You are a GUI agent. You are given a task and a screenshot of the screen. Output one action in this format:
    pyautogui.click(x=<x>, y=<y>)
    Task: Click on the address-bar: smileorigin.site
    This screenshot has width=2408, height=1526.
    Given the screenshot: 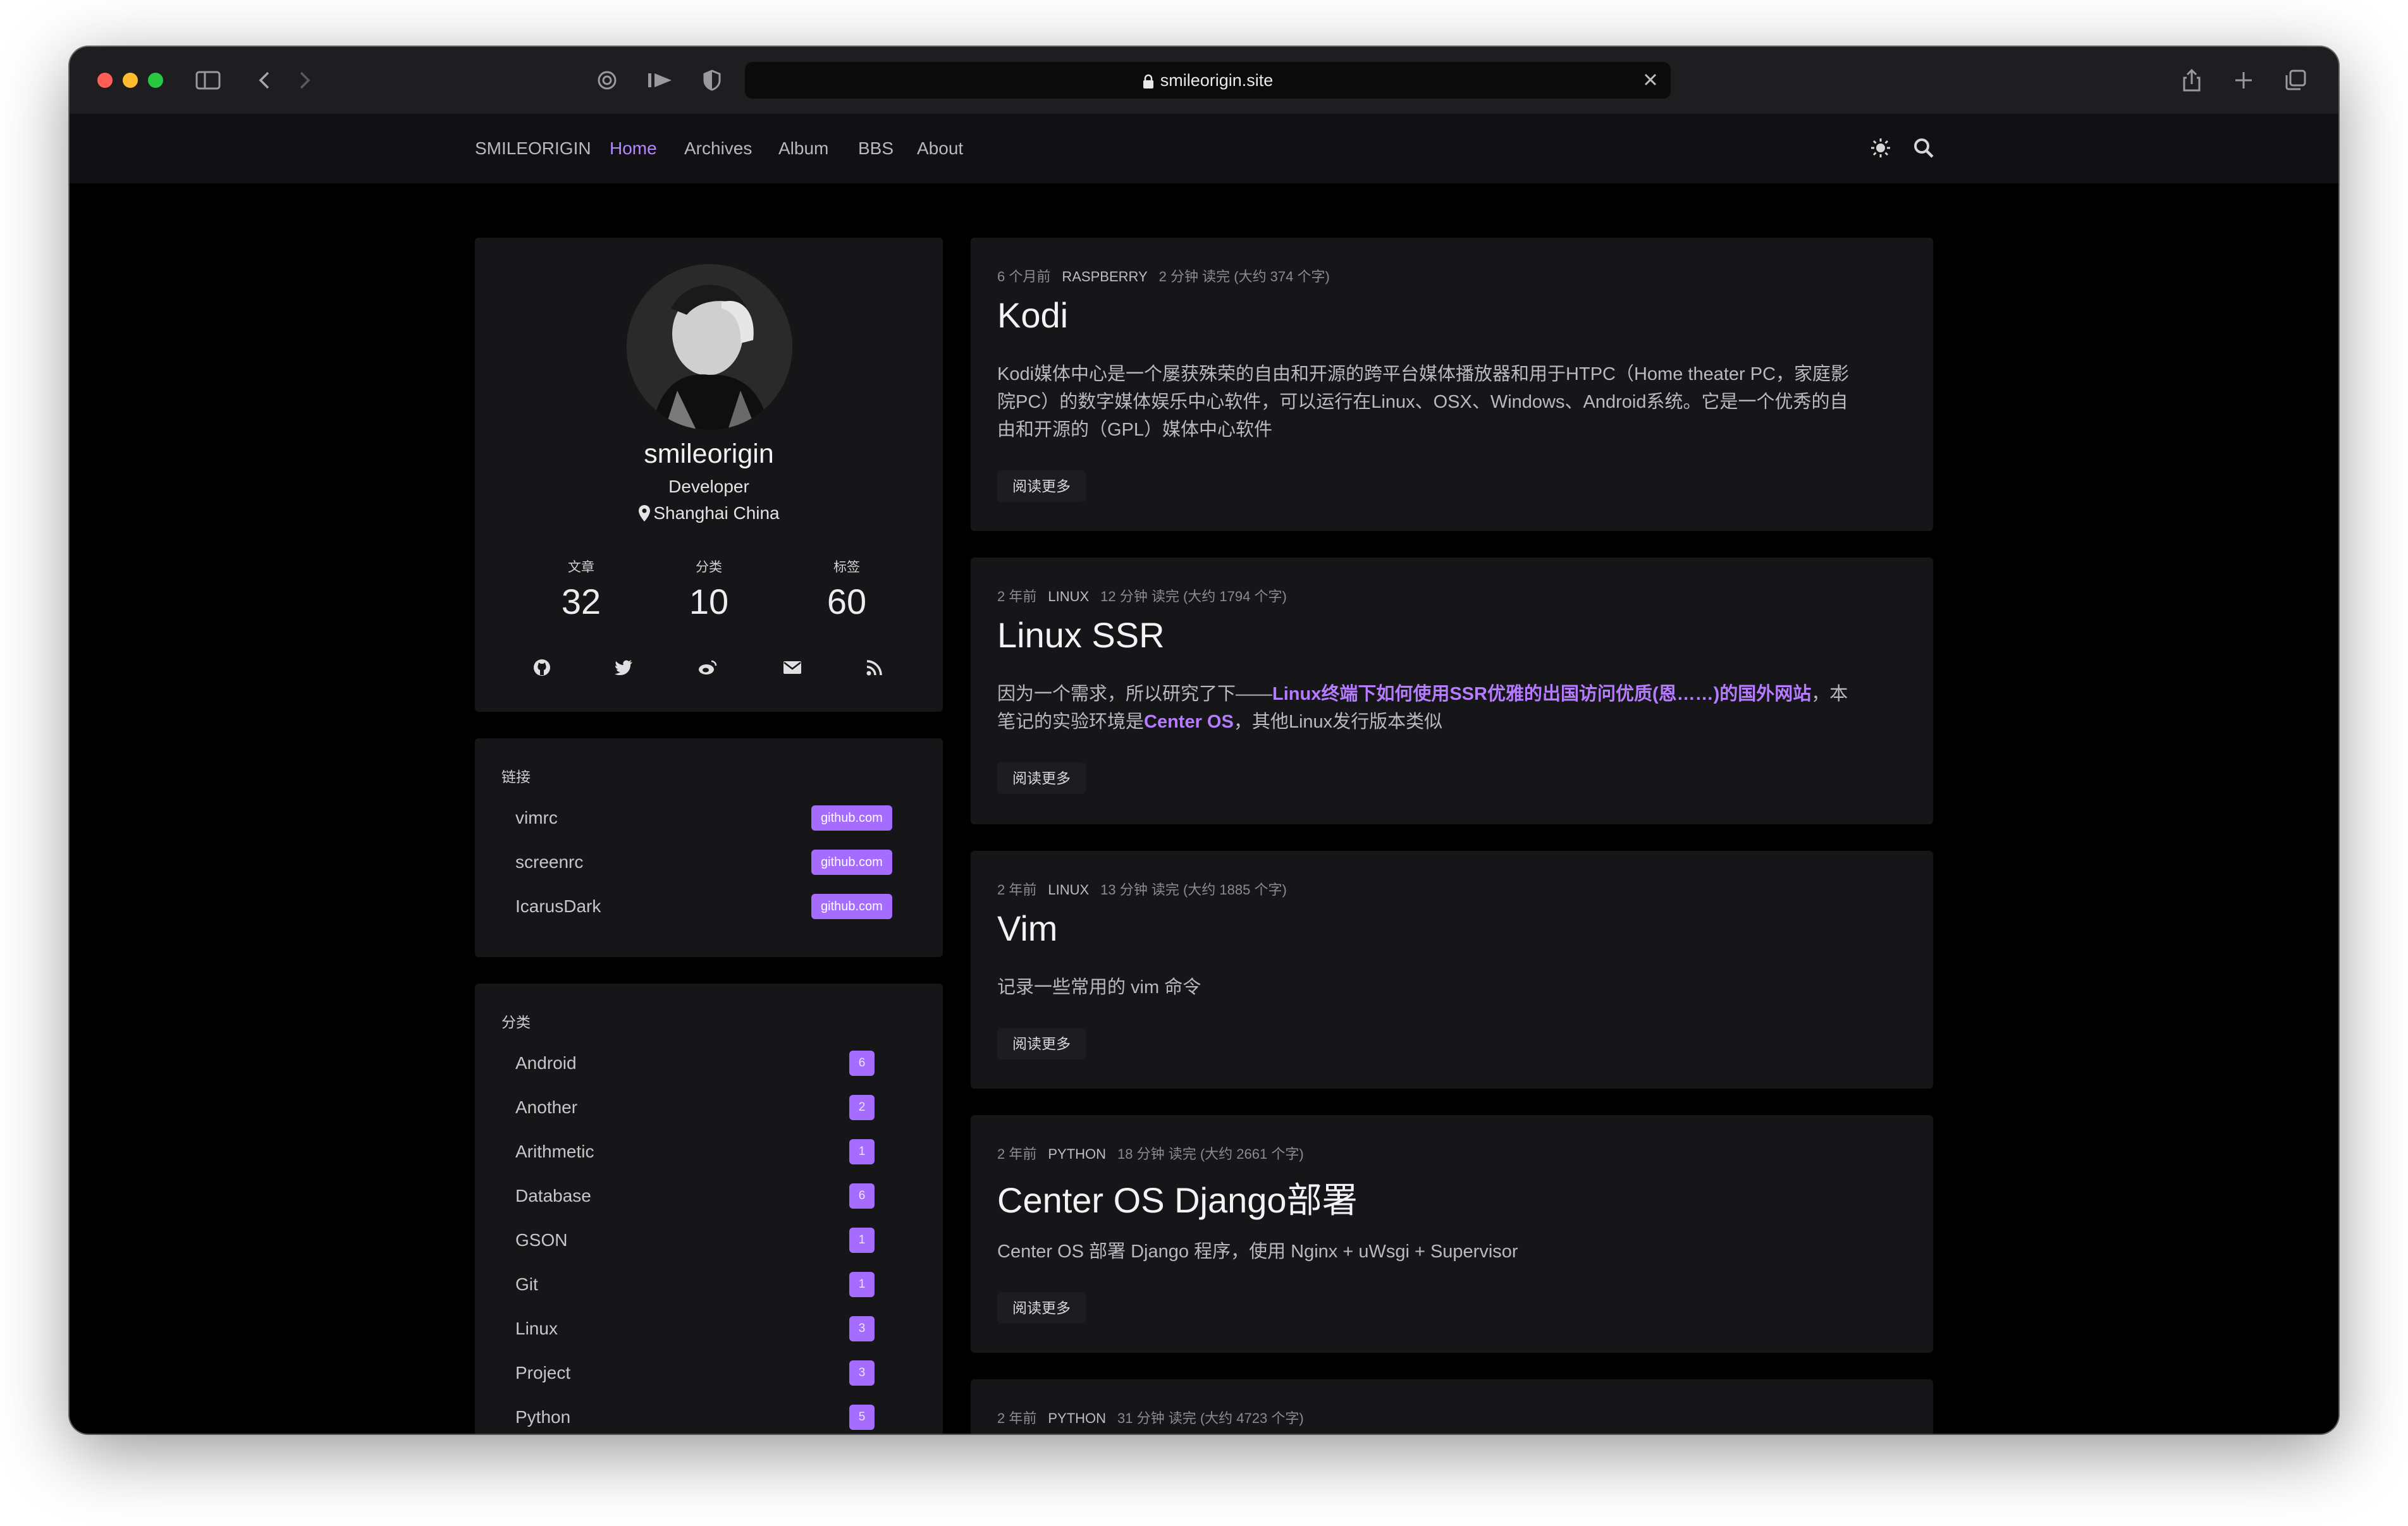 What is the action you would take?
    pyautogui.click(x=1208, y=80)
    